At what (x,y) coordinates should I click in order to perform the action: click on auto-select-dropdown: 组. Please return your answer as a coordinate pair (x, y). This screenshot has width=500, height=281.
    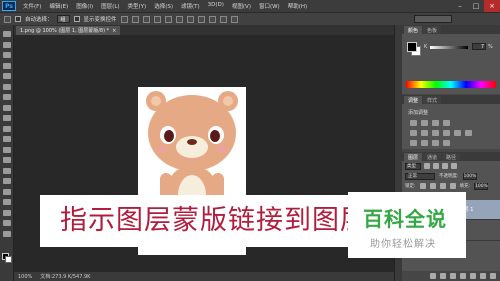
    Looking at the image, I should click on (63, 19).